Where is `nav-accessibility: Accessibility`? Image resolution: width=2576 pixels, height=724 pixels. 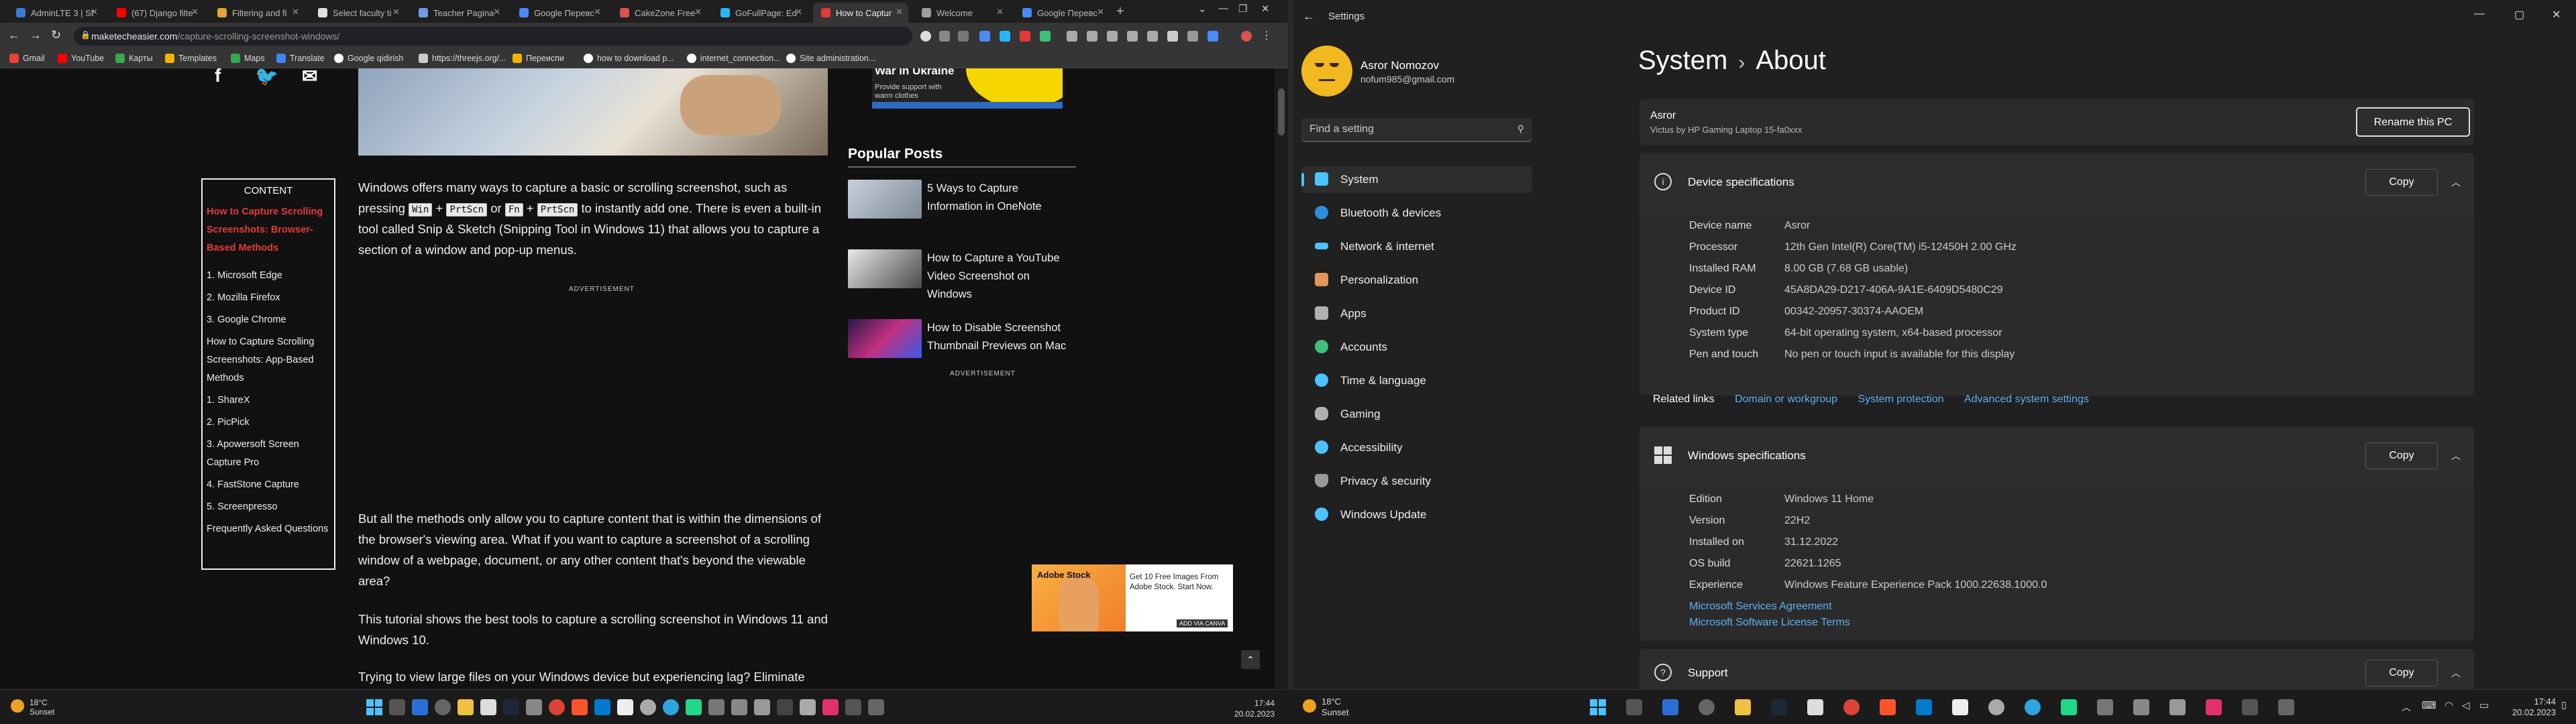 nav-accessibility: Accessibility is located at coordinates (1416, 447).